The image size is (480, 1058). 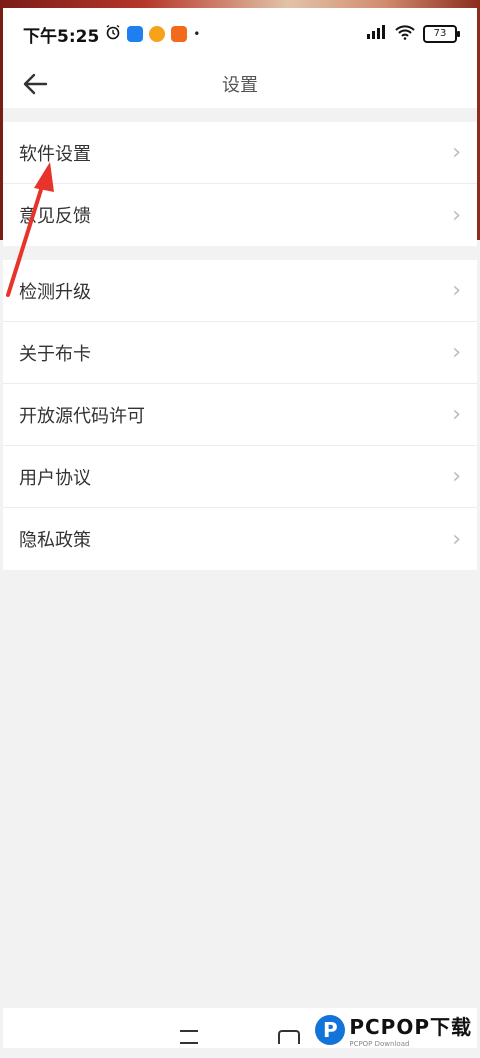 What do you see at coordinates (179, 34) in the screenshot?
I see `mi-notification-icon` at bounding box center [179, 34].